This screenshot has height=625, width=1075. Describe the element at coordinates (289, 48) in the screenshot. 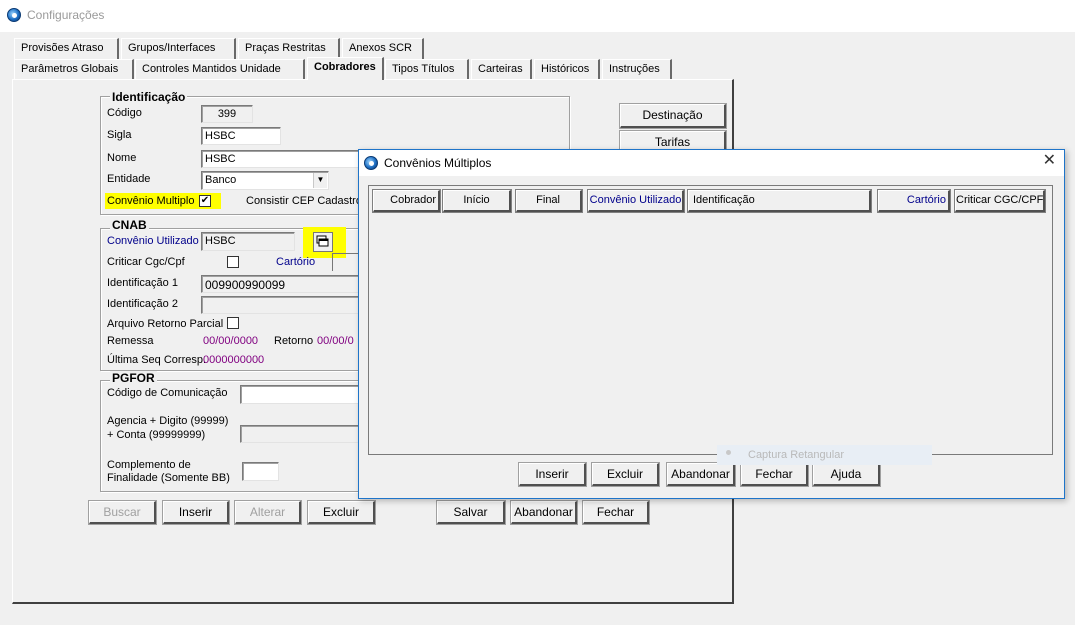

I see `tab-pracas-restritas: Praças Restritas` at that location.